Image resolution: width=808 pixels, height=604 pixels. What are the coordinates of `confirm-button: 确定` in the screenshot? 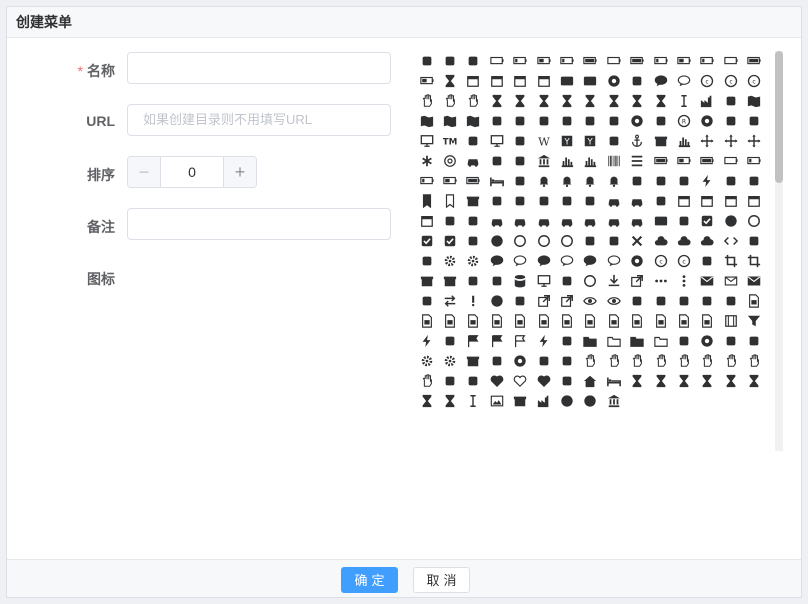 It's located at (369, 580).